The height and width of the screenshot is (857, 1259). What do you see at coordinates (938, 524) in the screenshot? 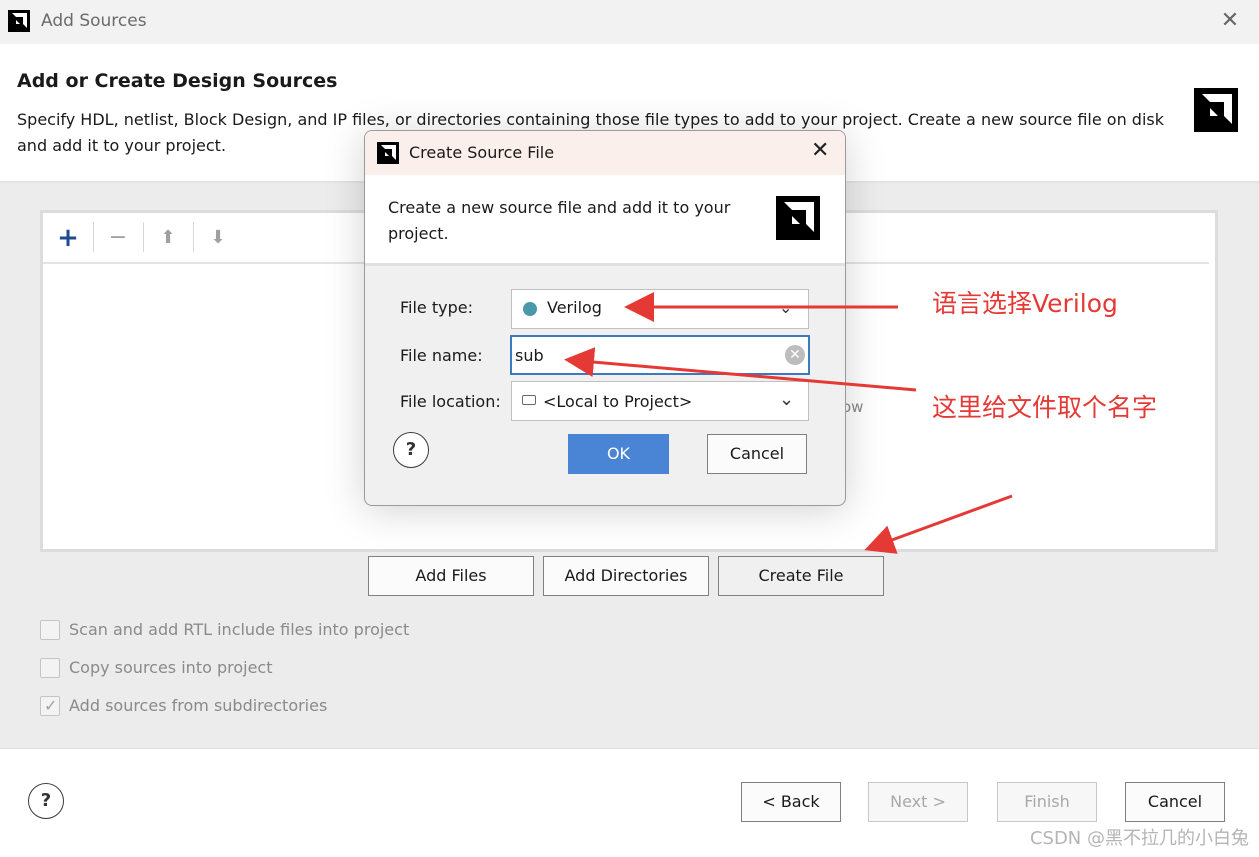
I see `arrow-to-create-file` at bounding box center [938, 524].